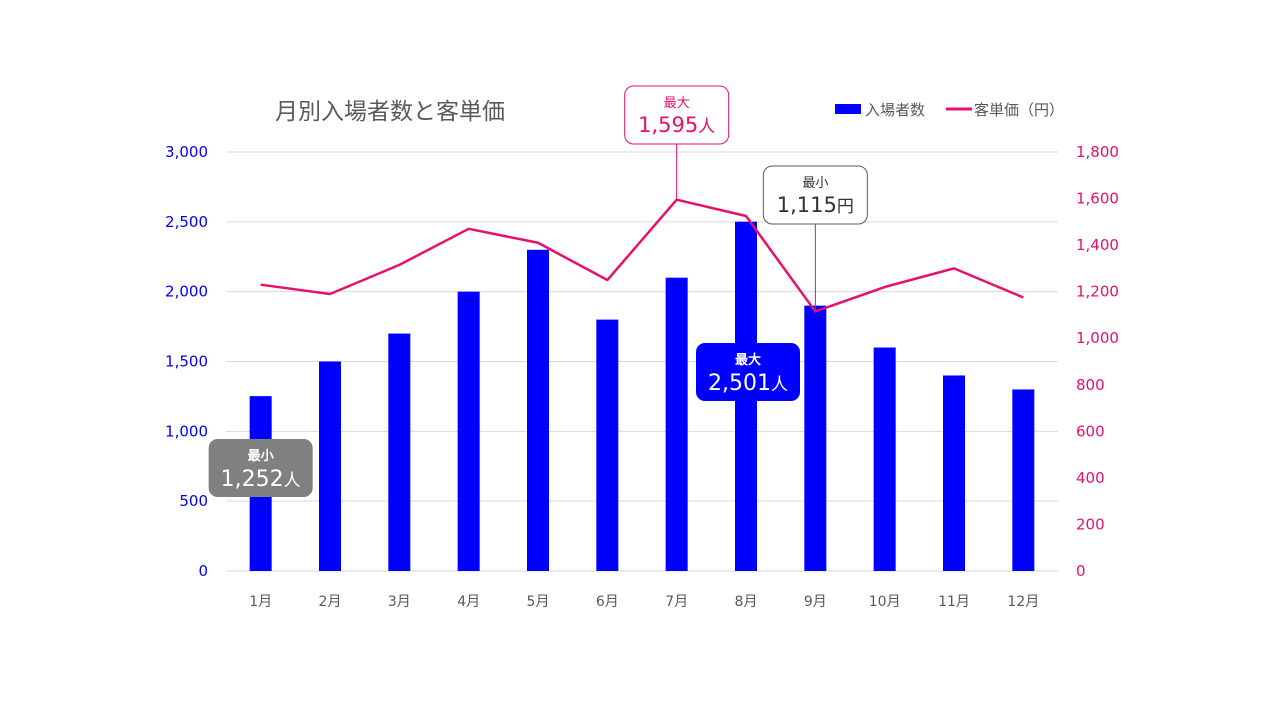  Describe the element at coordinates (186, 431) in the screenshot. I see `y-left-tick-label: 1,000` at that location.